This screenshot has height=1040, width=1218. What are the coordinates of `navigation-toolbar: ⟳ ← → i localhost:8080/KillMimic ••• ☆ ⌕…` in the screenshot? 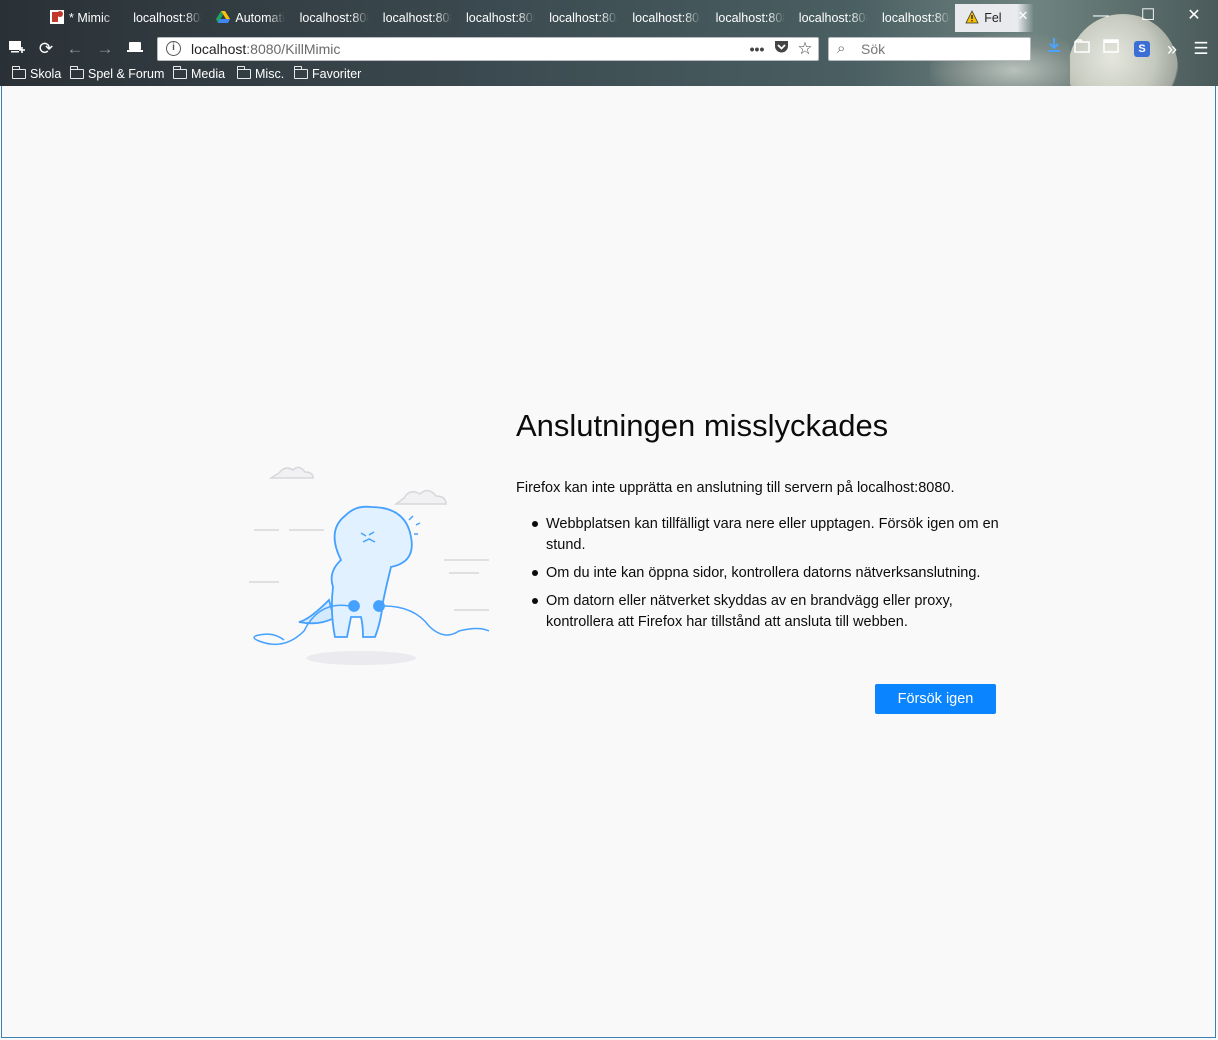 It's located at (609, 49).